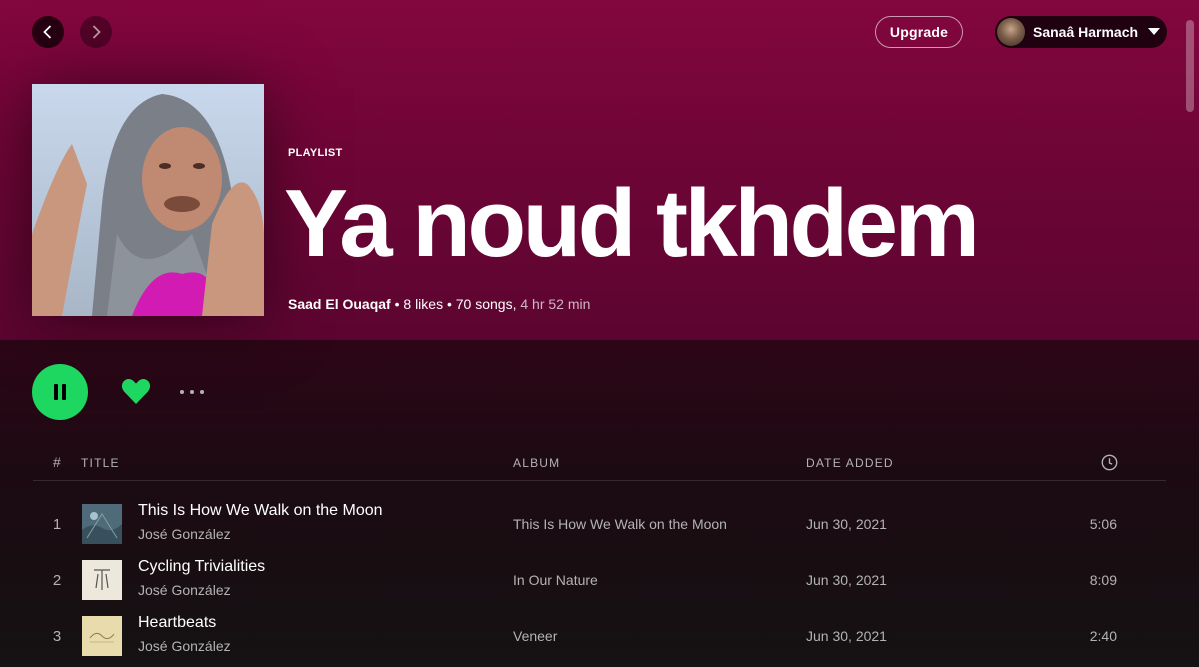 Image resolution: width=1199 pixels, height=667 pixels. Describe the element at coordinates (486, 304) in the screenshot. I see `playlist-song-count: 70 songs,` at that location.